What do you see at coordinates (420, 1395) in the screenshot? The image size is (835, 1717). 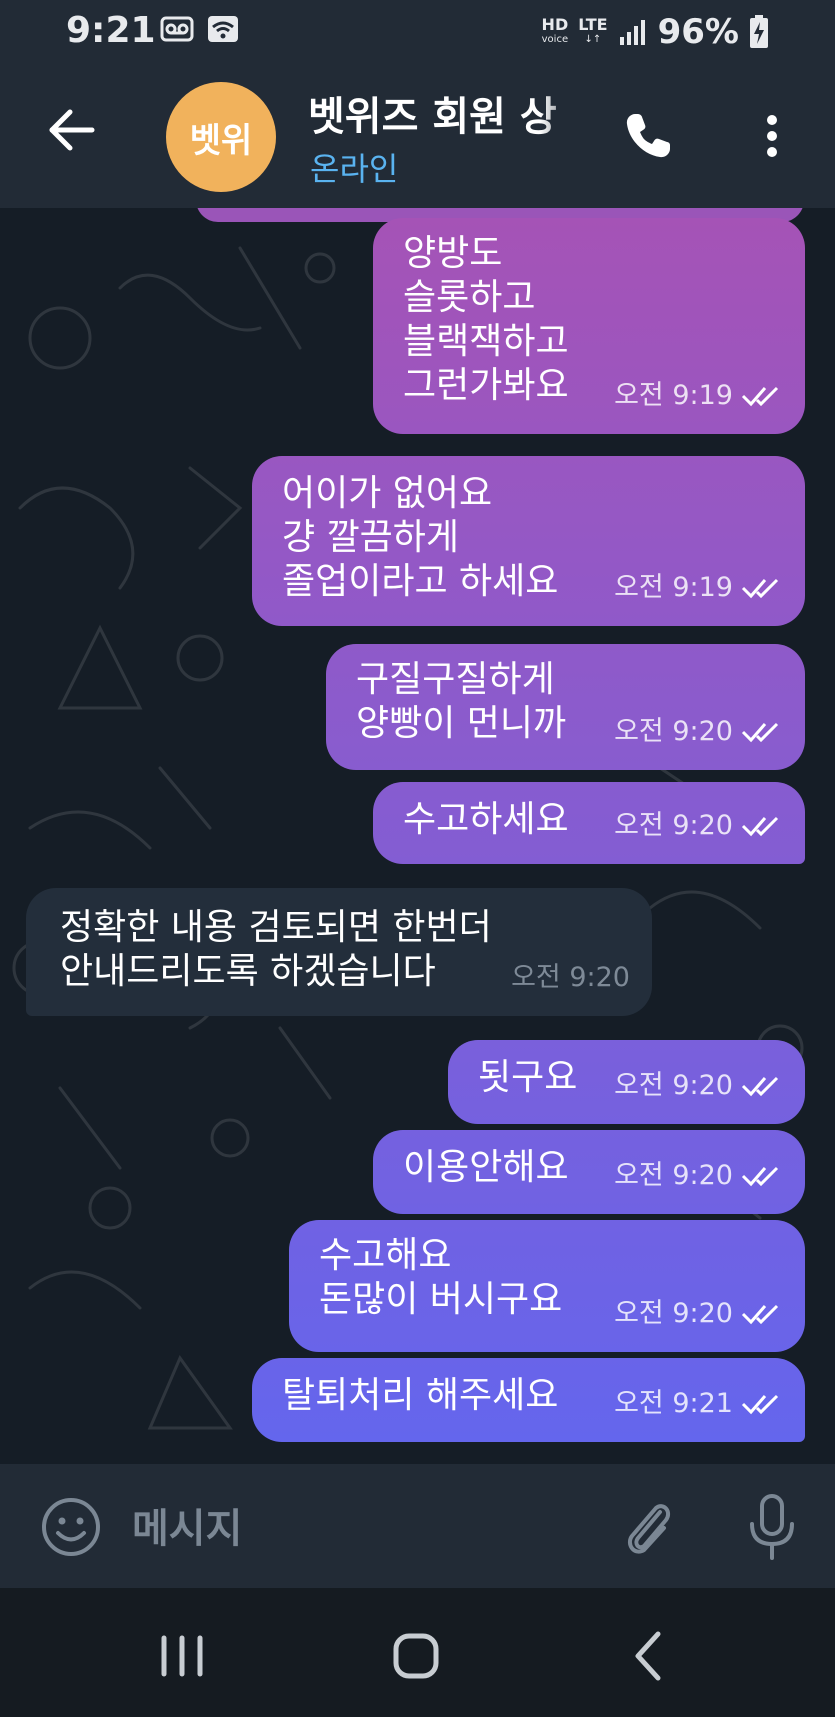 I see `message-text: 탈퇴처리 해주세요` at bounding box center [420, 1395].